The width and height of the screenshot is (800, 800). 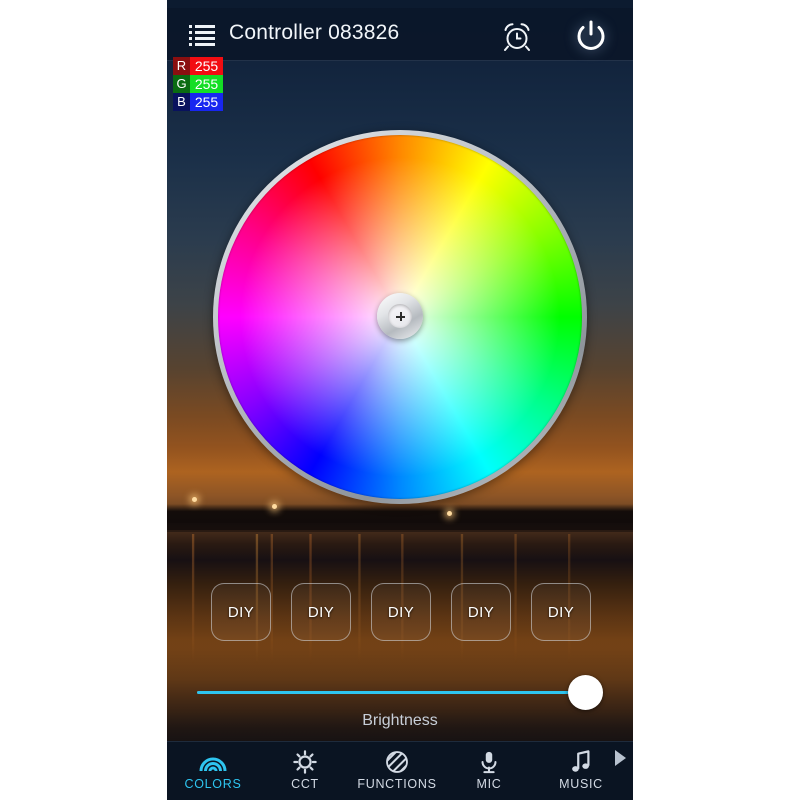 I want to click on app-header: Controller 083826, so click(x=400, y=34).